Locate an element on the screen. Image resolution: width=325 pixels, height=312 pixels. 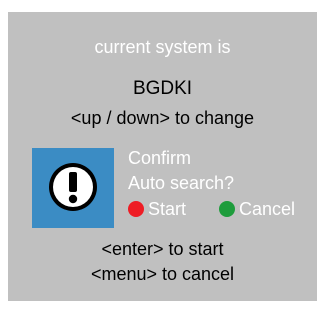
enter-hint: <enter> to start is located at coordinates (162, 249).